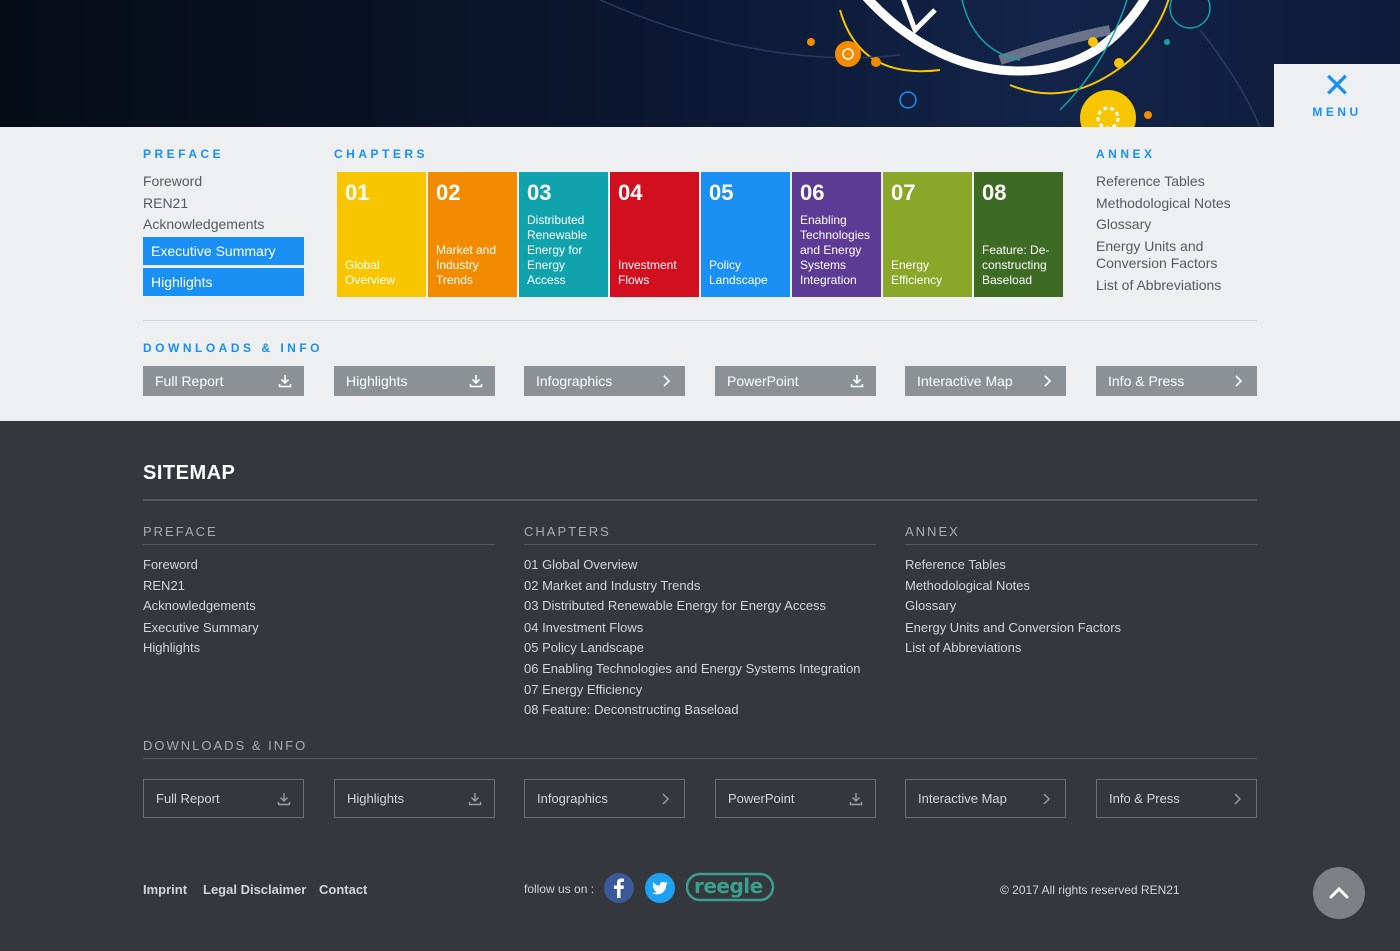  Describe the element at coordinates (414, 381) in the screenshot. I see `highlights-download-button: Highlights` at that location.